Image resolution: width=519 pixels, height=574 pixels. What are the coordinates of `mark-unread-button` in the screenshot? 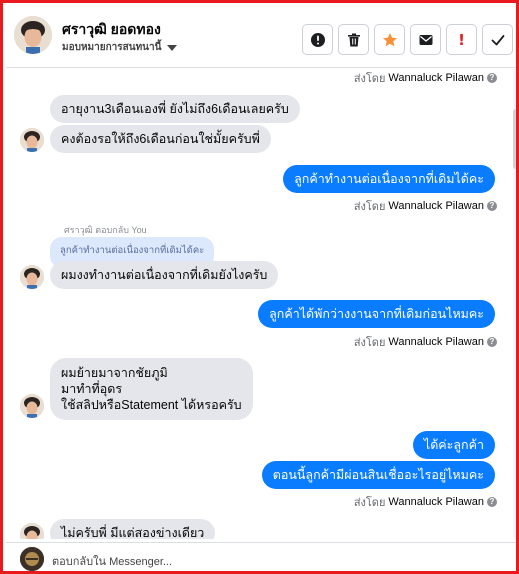 It's located at (425, 39).